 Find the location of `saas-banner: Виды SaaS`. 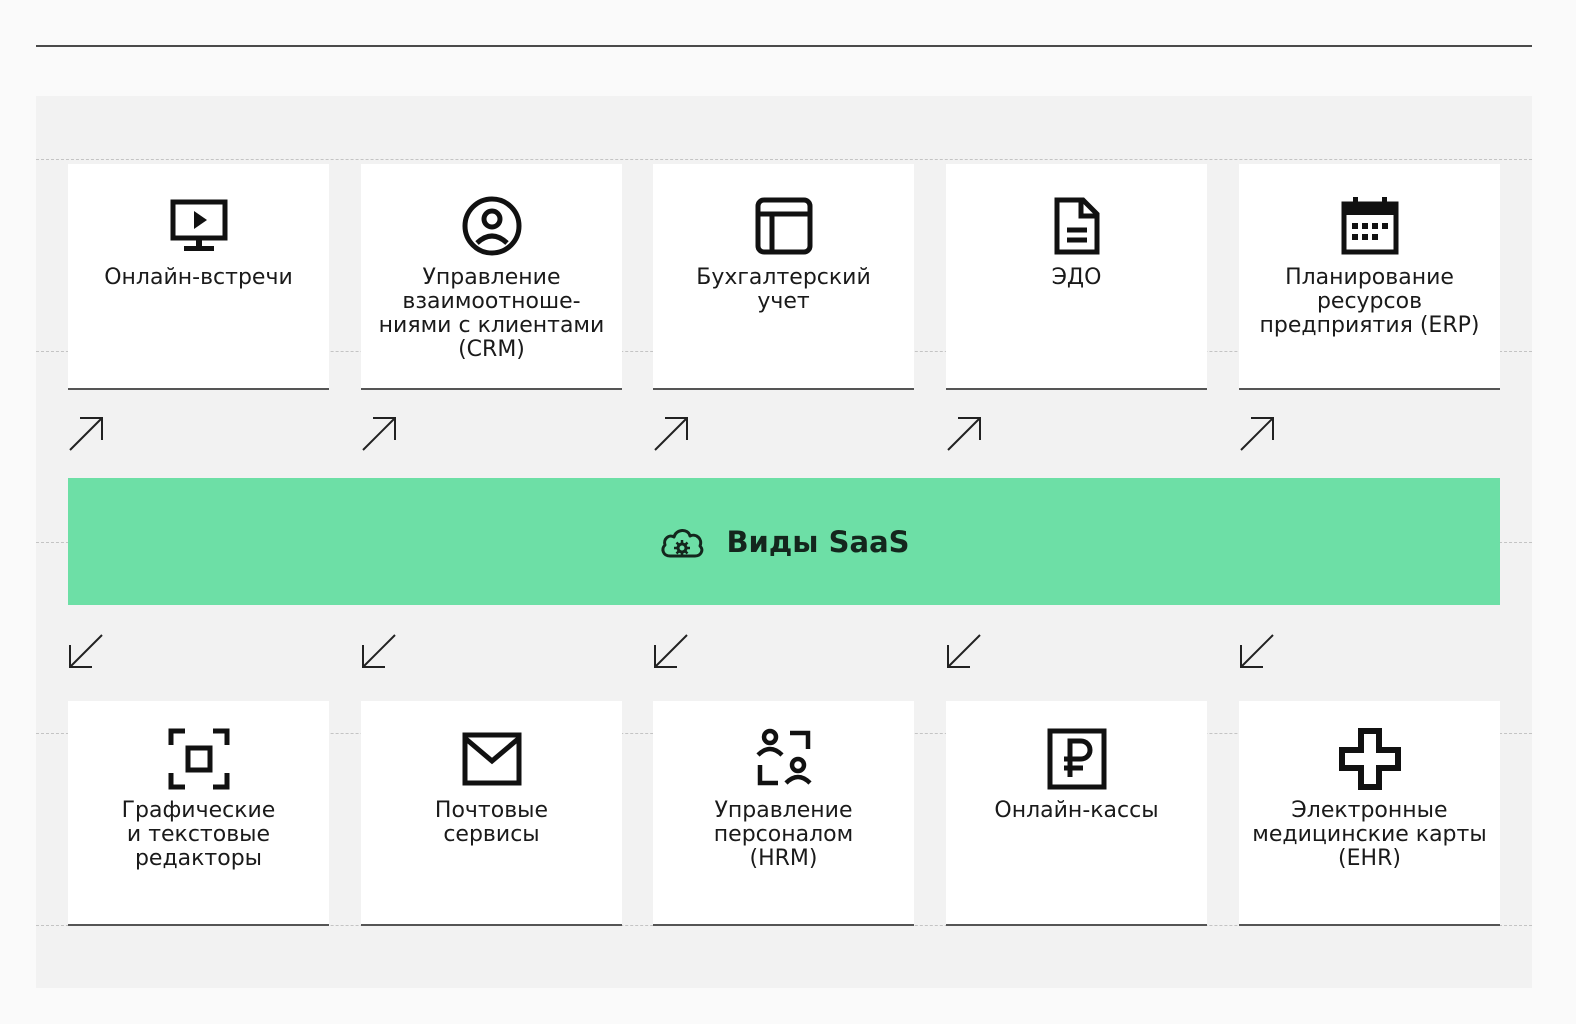

saas-banner: Виды SaaS is located at coordinates (784, 541).